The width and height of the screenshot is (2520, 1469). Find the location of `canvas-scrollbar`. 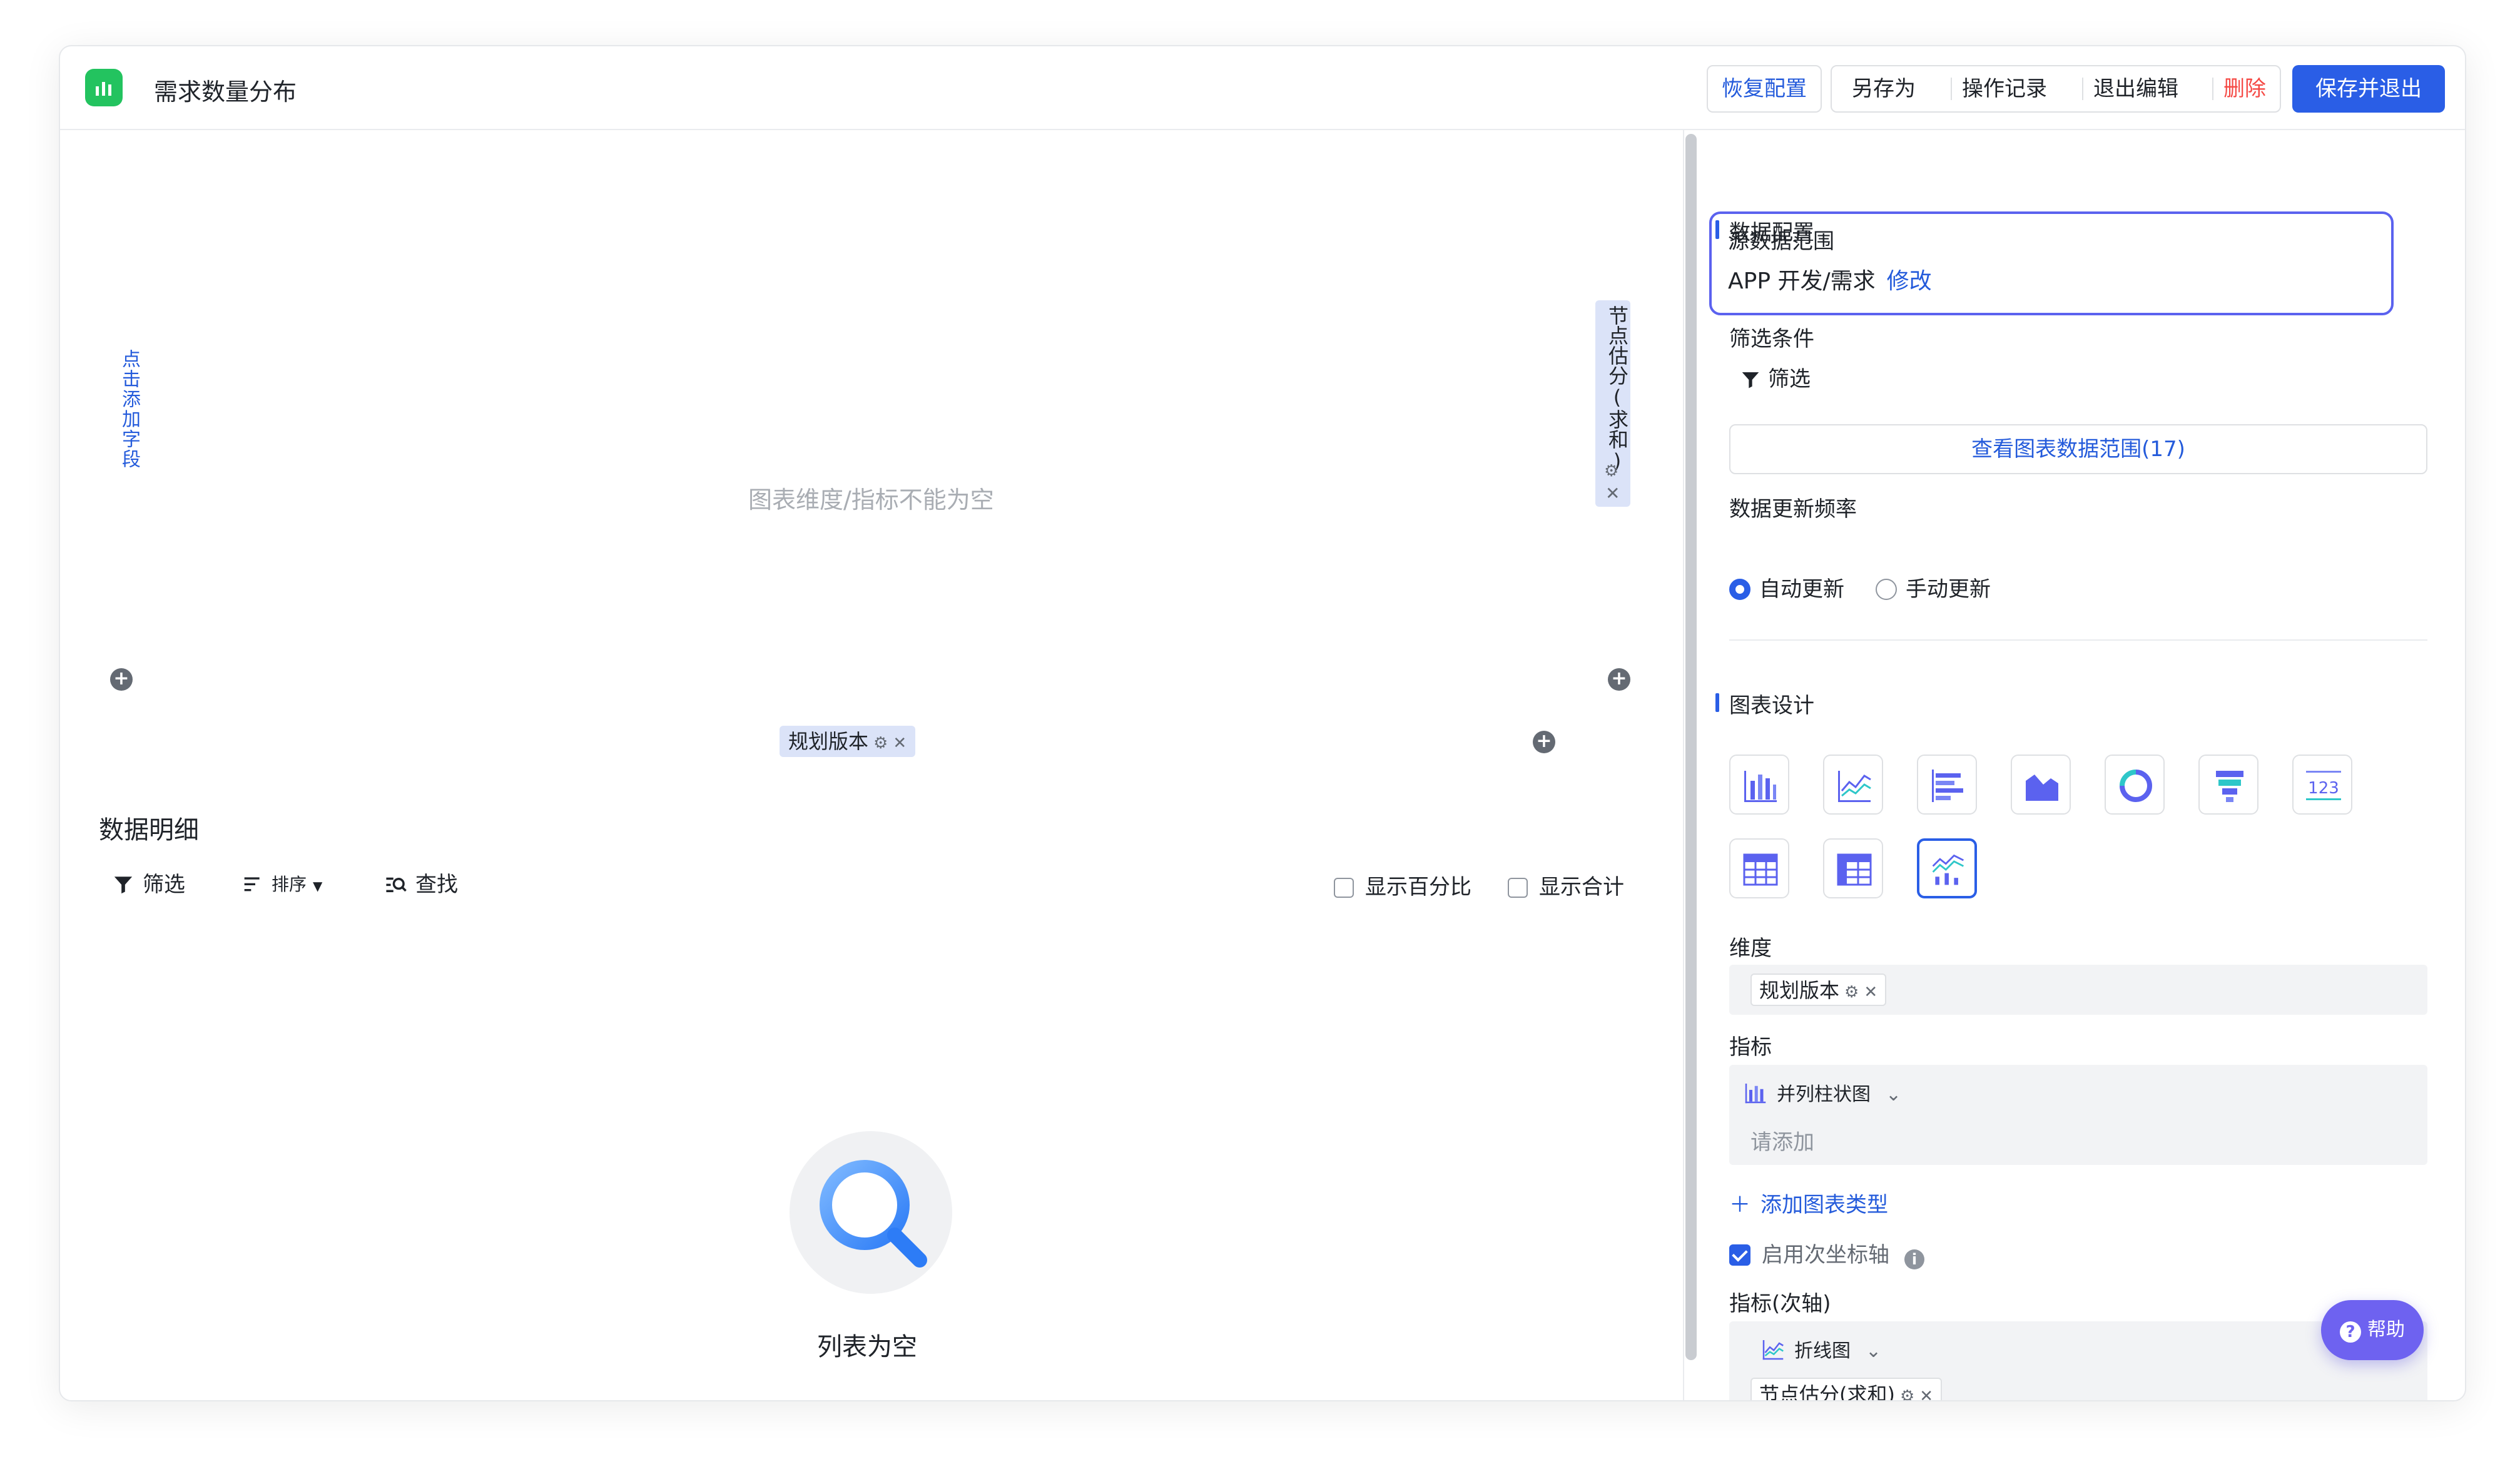

canvas-scrollbar is located at coordinates (1691, 747).